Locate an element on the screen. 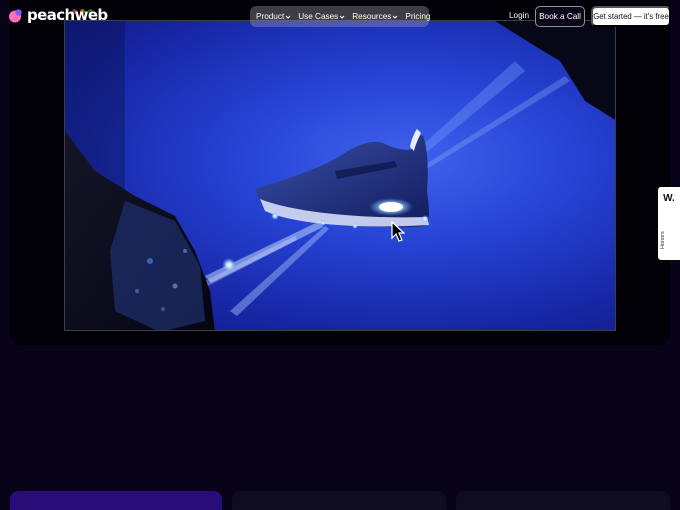 The image size is (680, 510). nav-item-resources: Resources is located at coordinates (375, 16).